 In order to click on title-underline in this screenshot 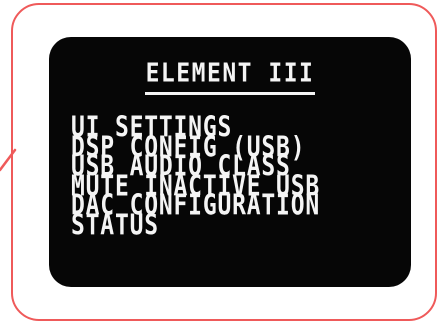, I will do `click(230, 93)`.